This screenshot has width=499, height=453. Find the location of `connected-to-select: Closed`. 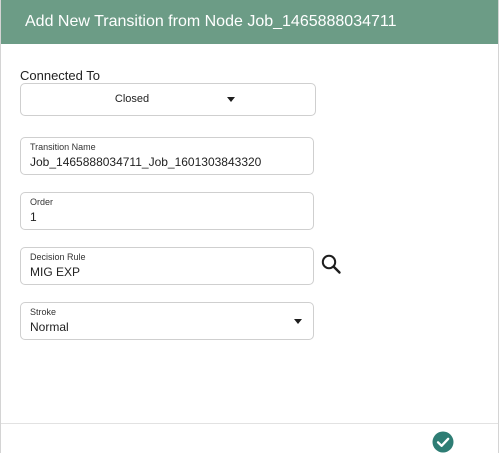

connected-to-select: Closed is located at coordinates (168, 99).